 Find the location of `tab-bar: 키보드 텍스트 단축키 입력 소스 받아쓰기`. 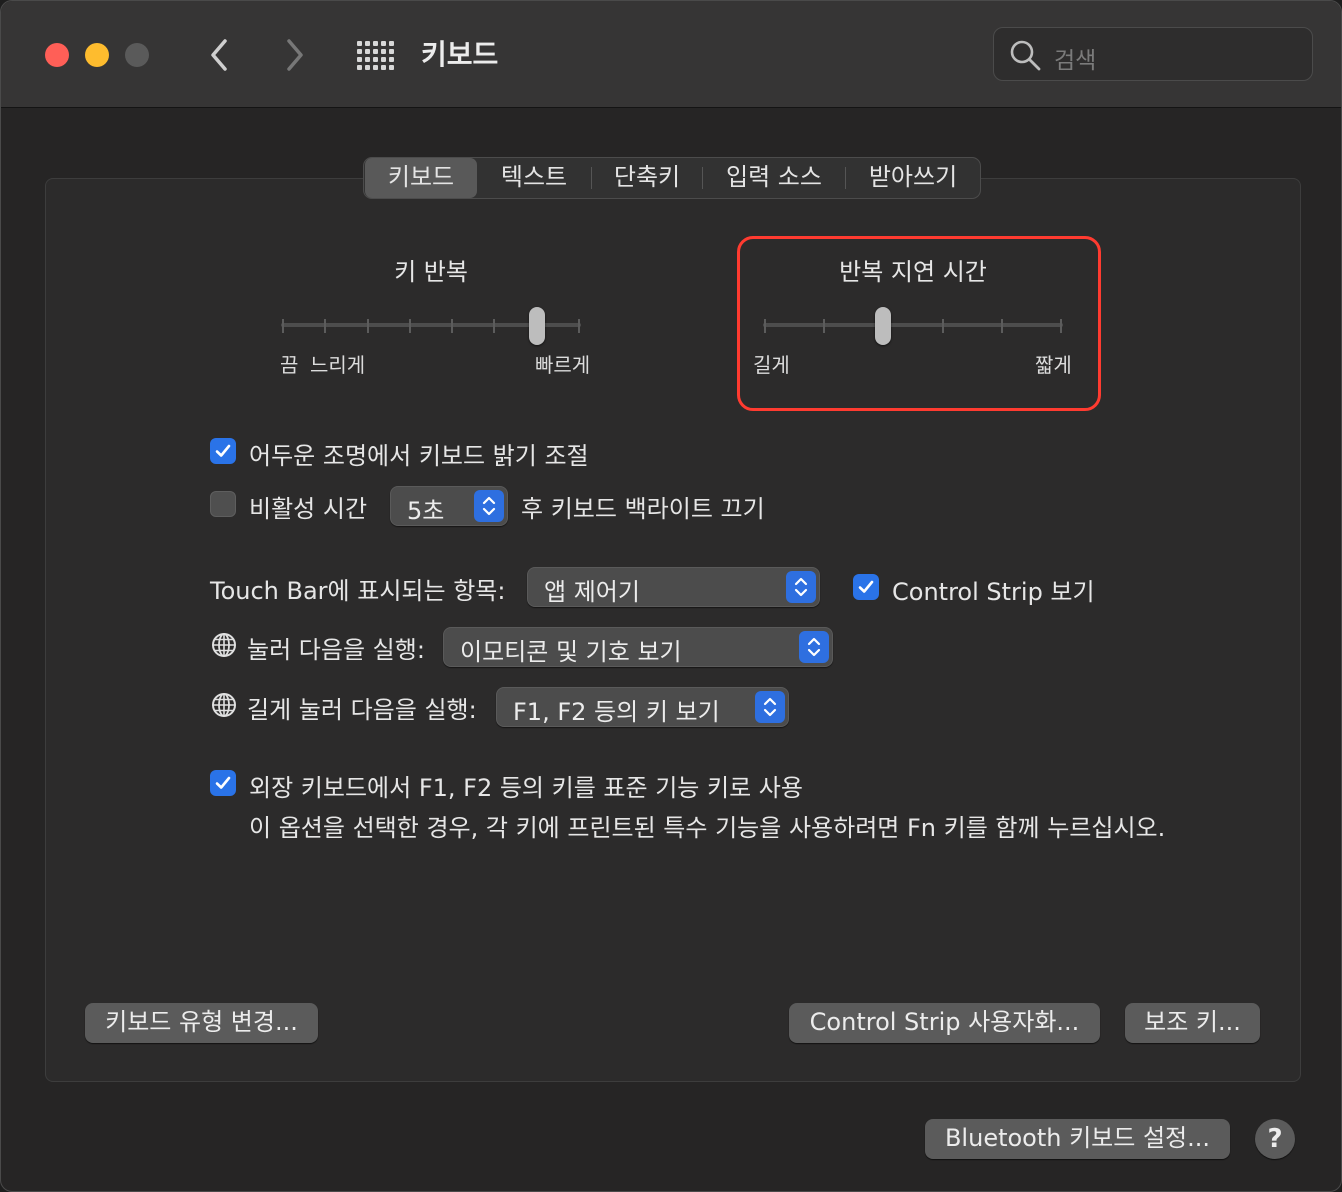

tab-bar: 키보드 텍스트 단축키 입력 소스 받아쓰기 is located at coordinates (672, 178).